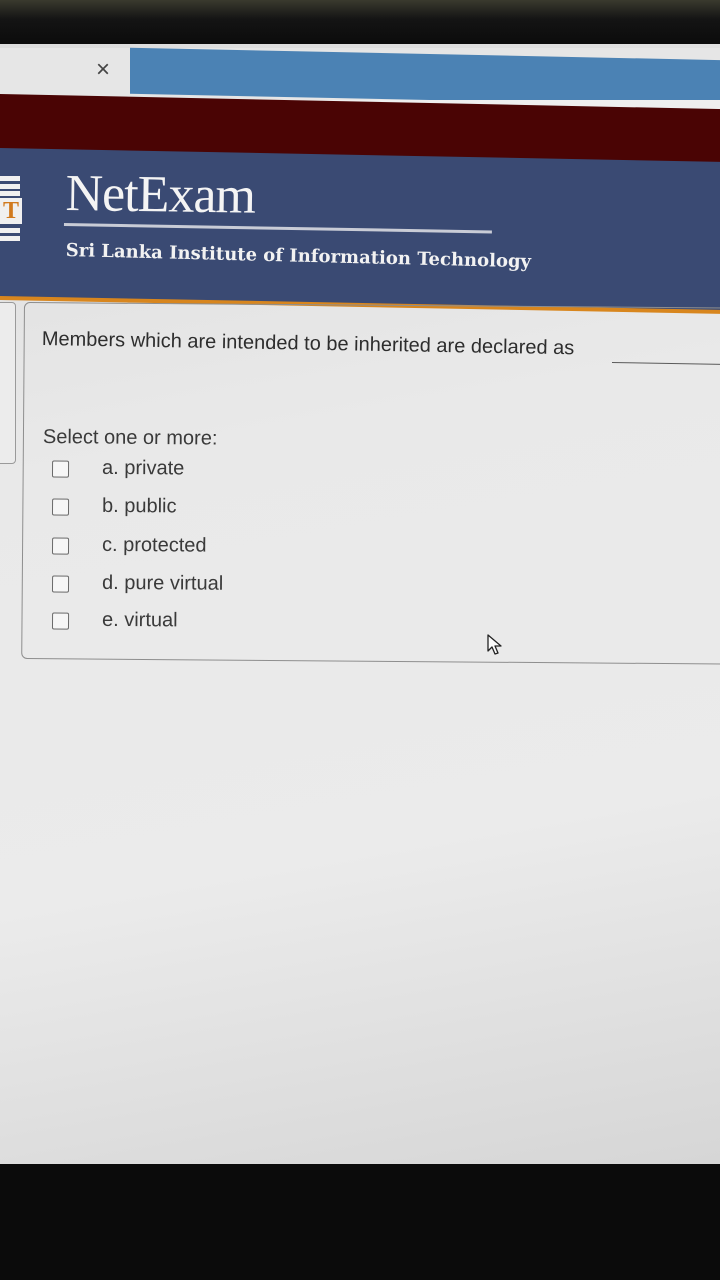  Describe the element at coordinates (360, 1222) in the screenshot. I see `monitor-bezel-bottom` at that location.